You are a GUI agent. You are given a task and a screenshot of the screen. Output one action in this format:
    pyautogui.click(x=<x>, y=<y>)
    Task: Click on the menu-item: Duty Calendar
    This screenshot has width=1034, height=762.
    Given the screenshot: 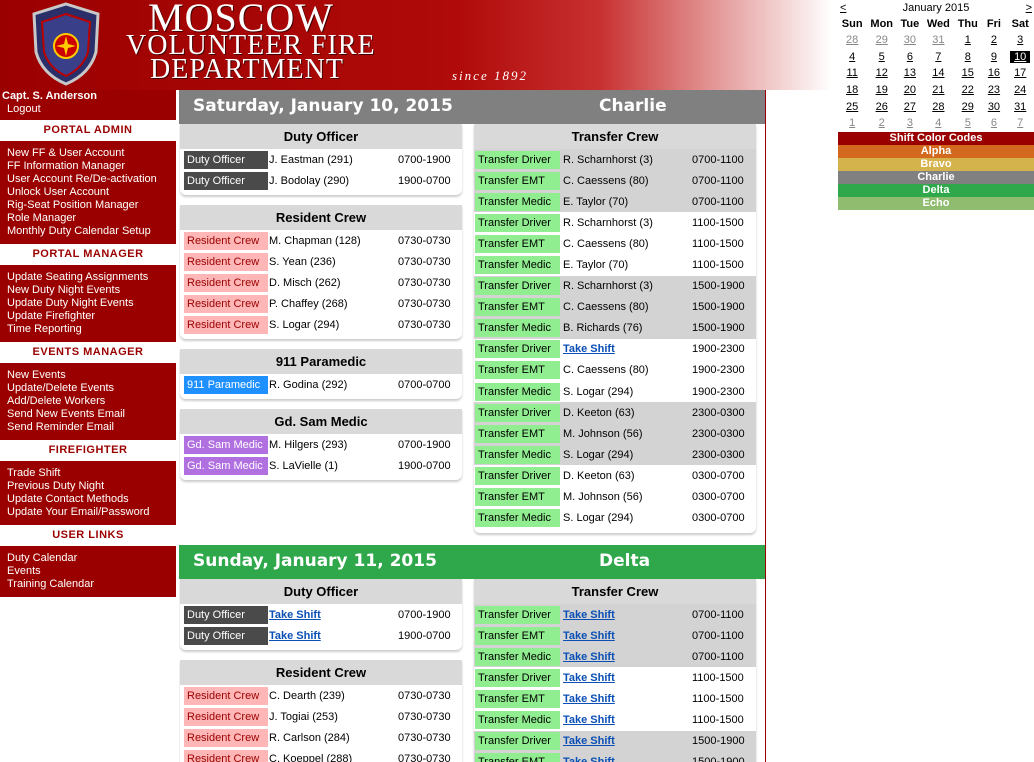 What is the action you would take?
    pyautogui.click(x=91, y=558)
    